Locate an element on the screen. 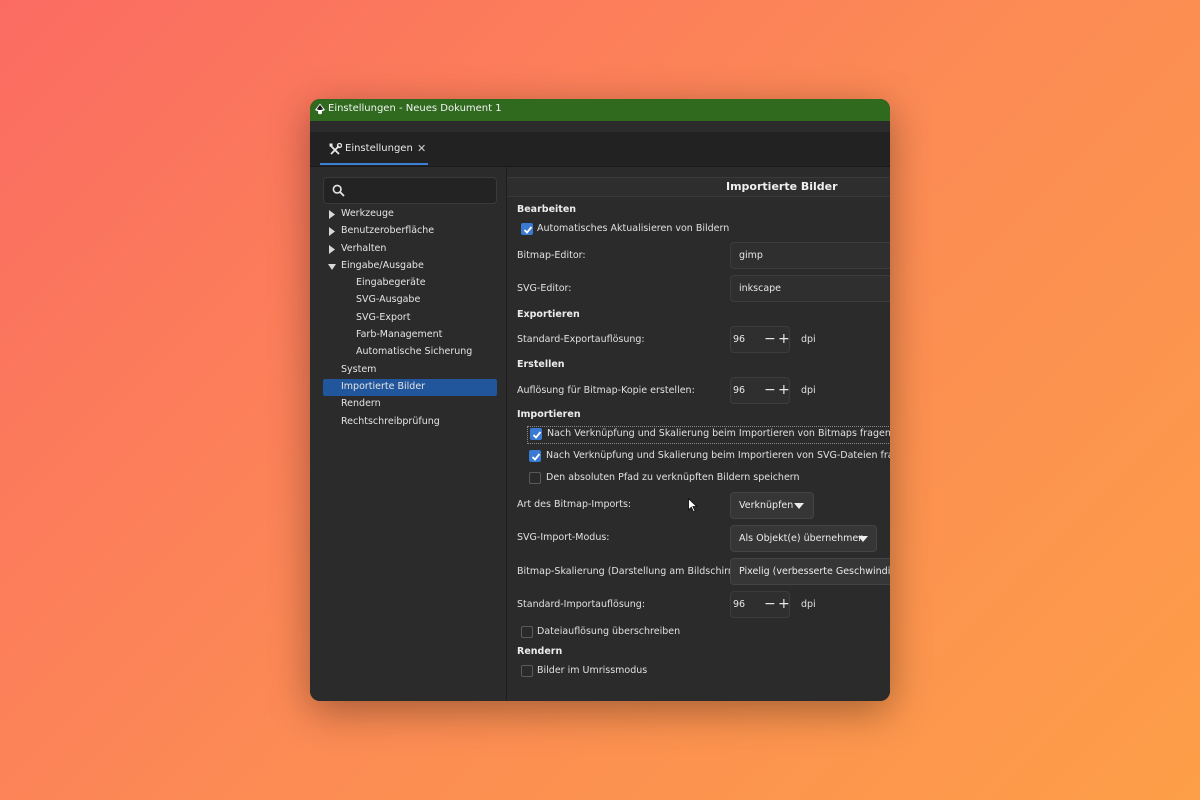  import-resolution-value: 96 is located at coordinates (739, 604).